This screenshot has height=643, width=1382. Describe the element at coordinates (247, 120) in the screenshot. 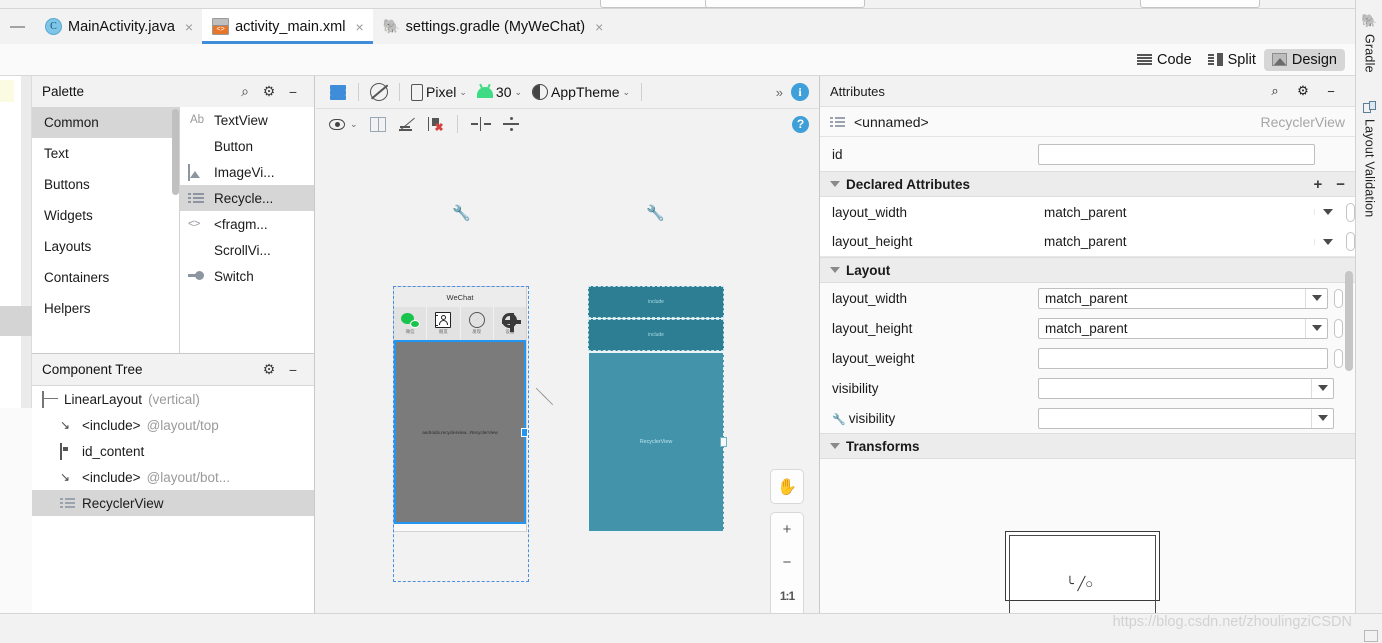

I see `palette-widget-textview: Ab TextView` at that location.